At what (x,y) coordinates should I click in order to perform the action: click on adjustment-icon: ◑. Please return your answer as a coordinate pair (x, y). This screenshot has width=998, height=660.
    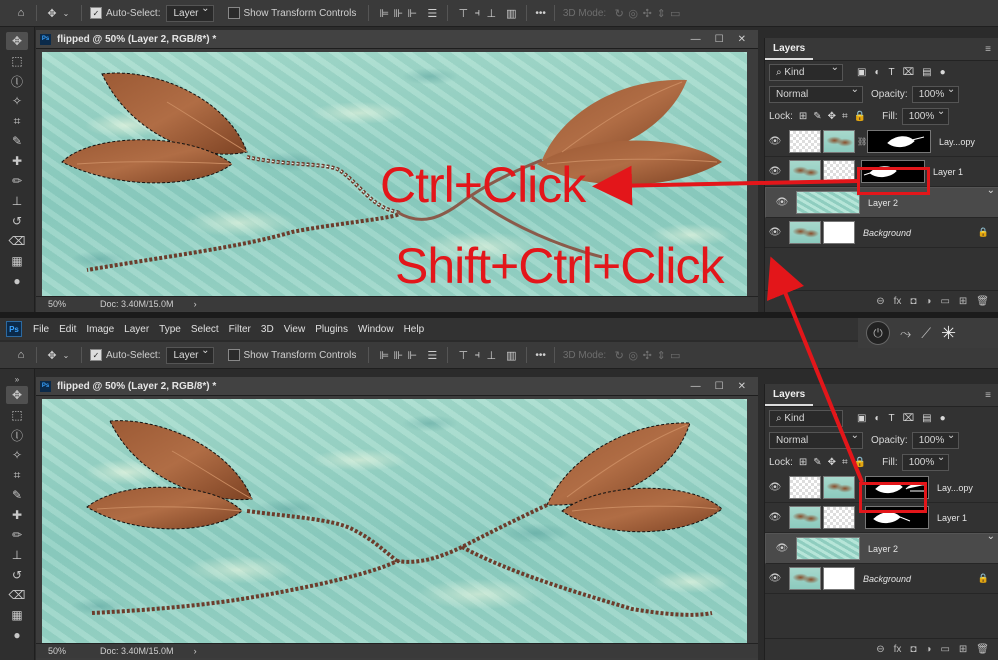
    Looking at the image, I should click on (928, 649).